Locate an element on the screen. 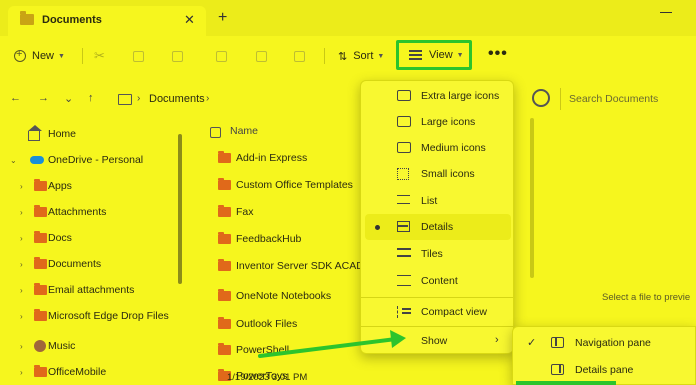  menu-item-details: Details is located at coordinates (438, 227).